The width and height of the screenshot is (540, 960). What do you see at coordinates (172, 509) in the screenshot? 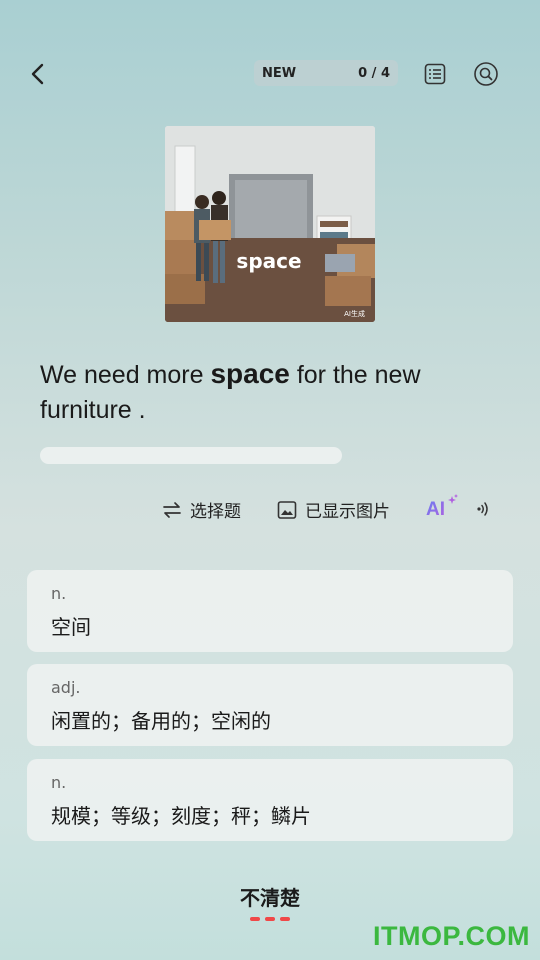
I see `swap-icon` at bounding box center [172, 509].